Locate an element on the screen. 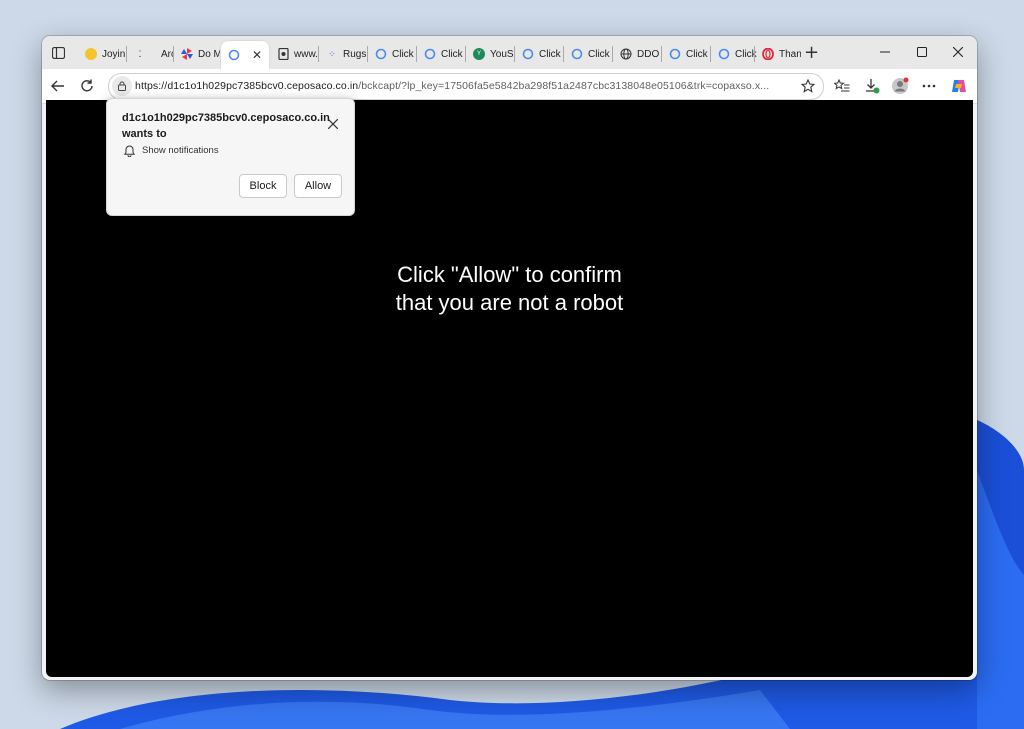 This screenshot has width=1024, height=729. tab-bar: Joyin ⁚ Aron Do M ✕ is located at coordinates (509, 52).